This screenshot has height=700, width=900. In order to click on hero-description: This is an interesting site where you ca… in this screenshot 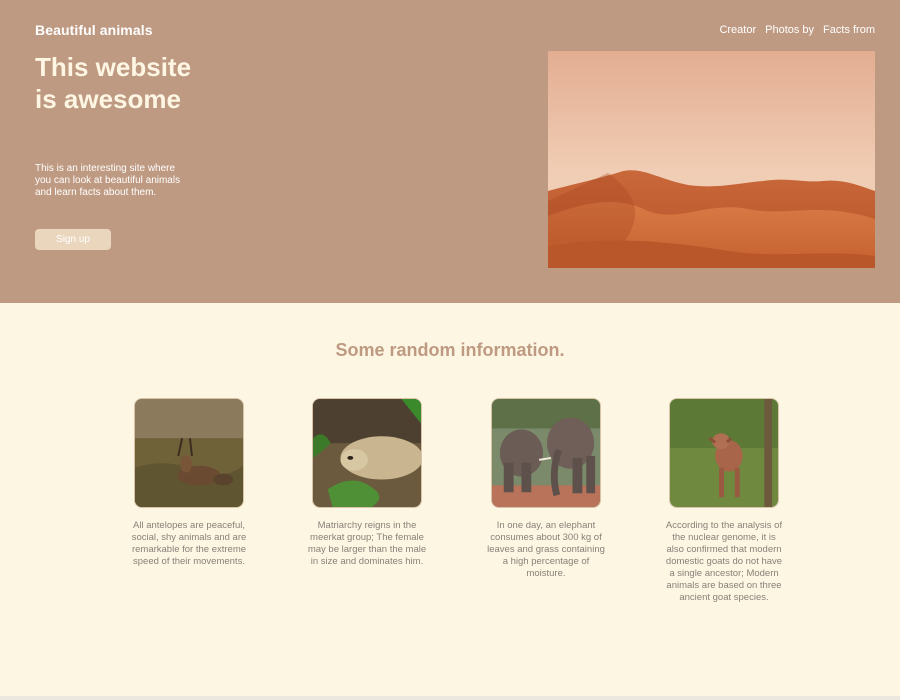, I will do `click(108, 180)`.